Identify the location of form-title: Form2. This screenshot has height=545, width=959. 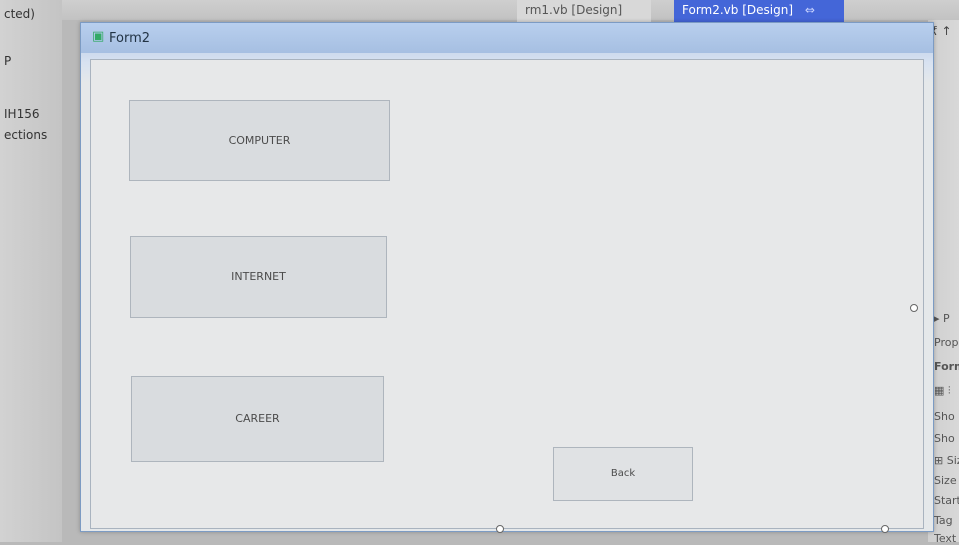
(130, 38).